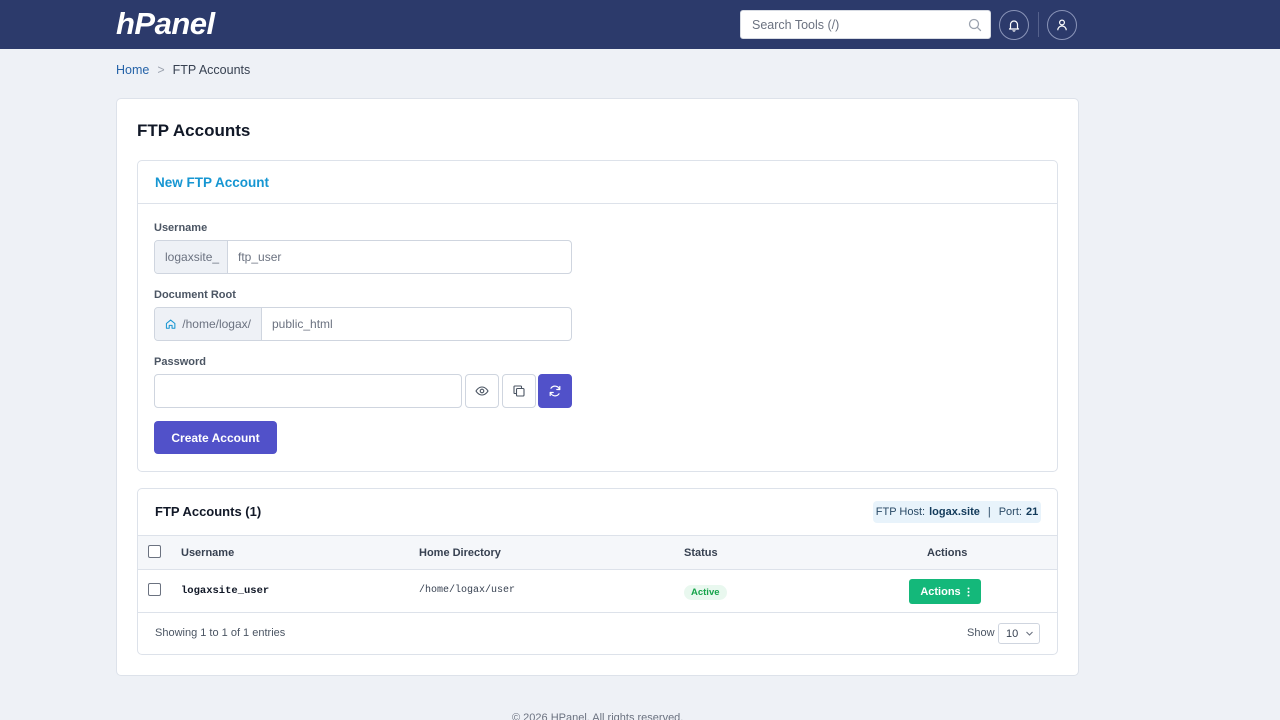 Image resolution: width=1280 pixels, height=720 pixels. I want to click on app-logo: hPanel, so click(165, 24).